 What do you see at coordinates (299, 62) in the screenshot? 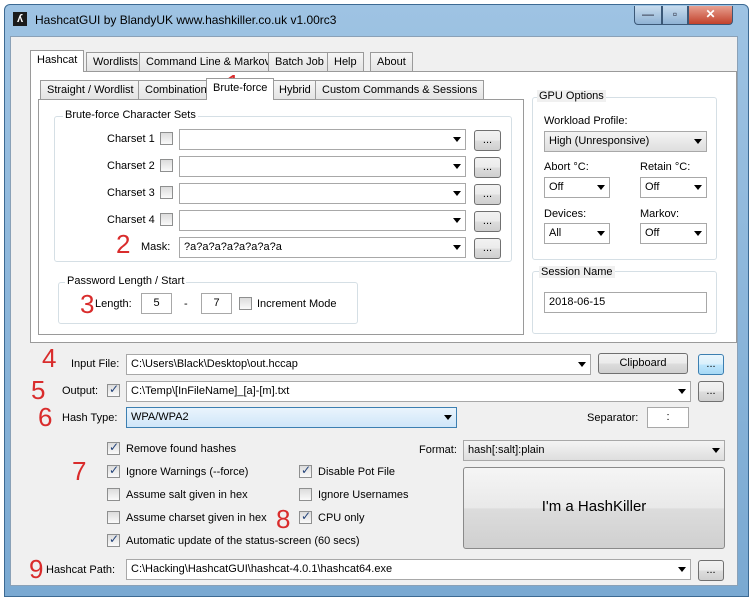
I see `tab-batch-job: Batch Job` at bounding box center [299, 62].